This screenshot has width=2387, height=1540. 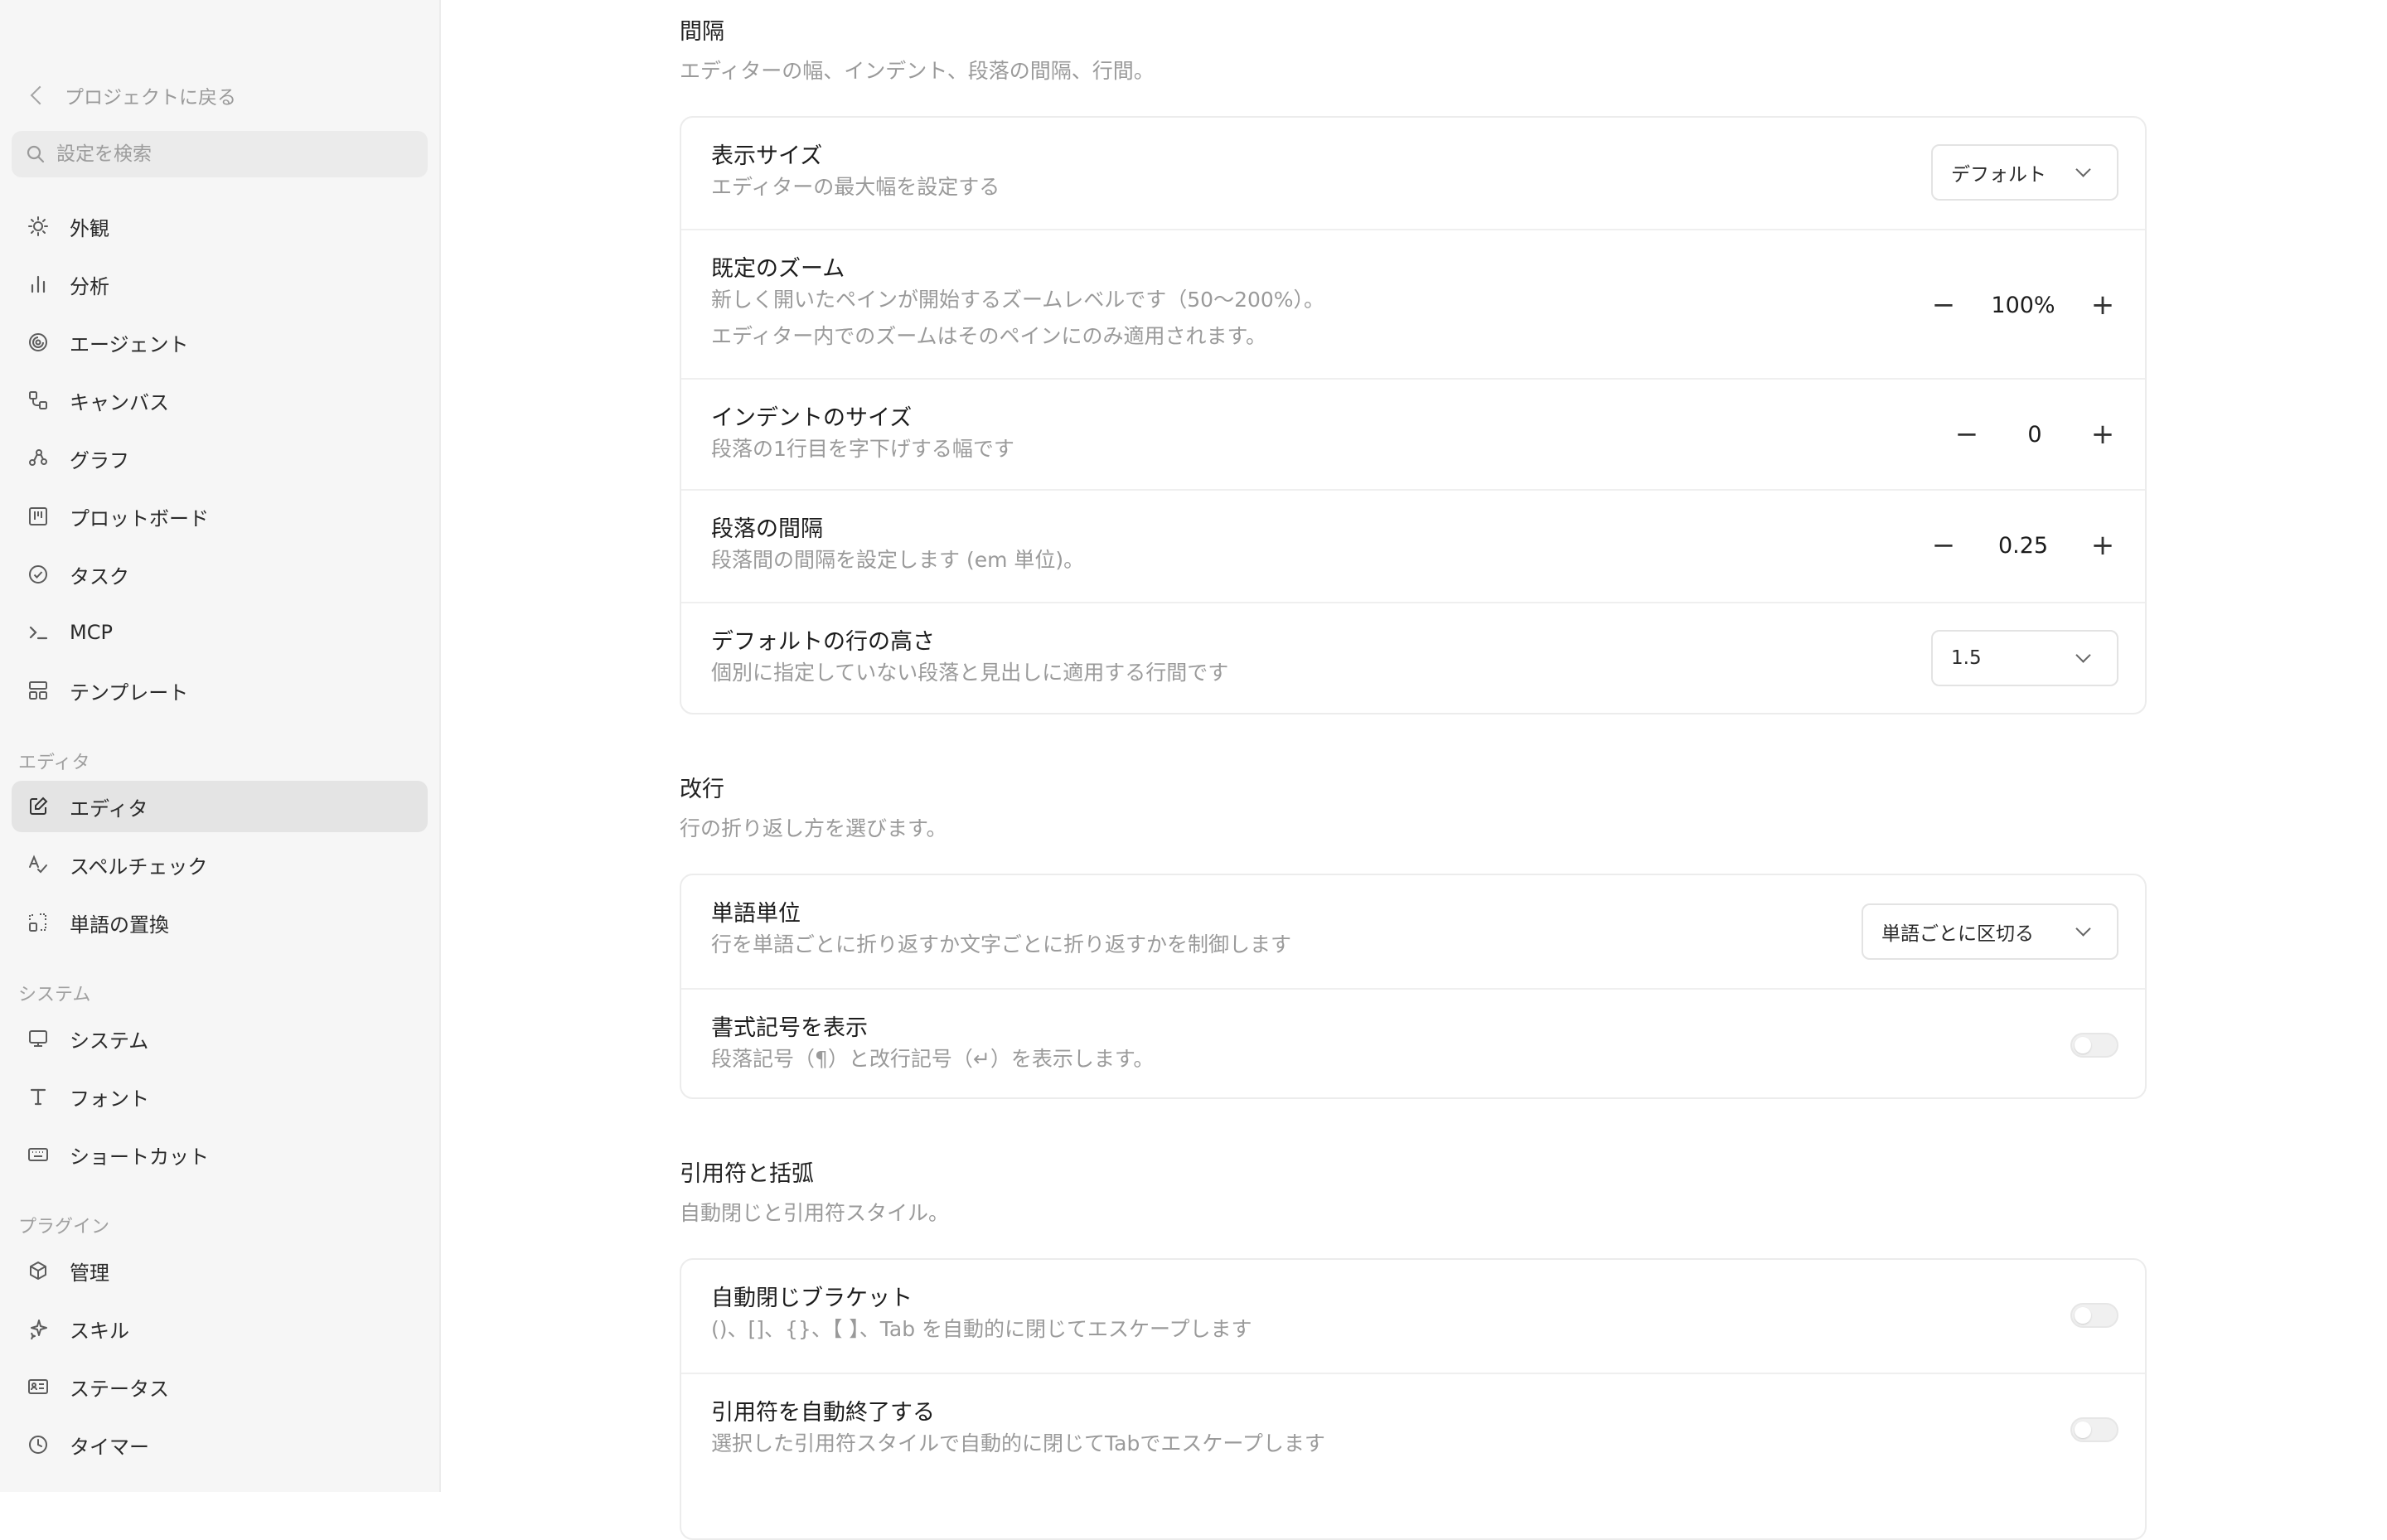 What do you see at coordinates (220, 401) in the screenshot?
I see `sidebar-item-canvas: キャンバス` at bounding box center [220, 401].